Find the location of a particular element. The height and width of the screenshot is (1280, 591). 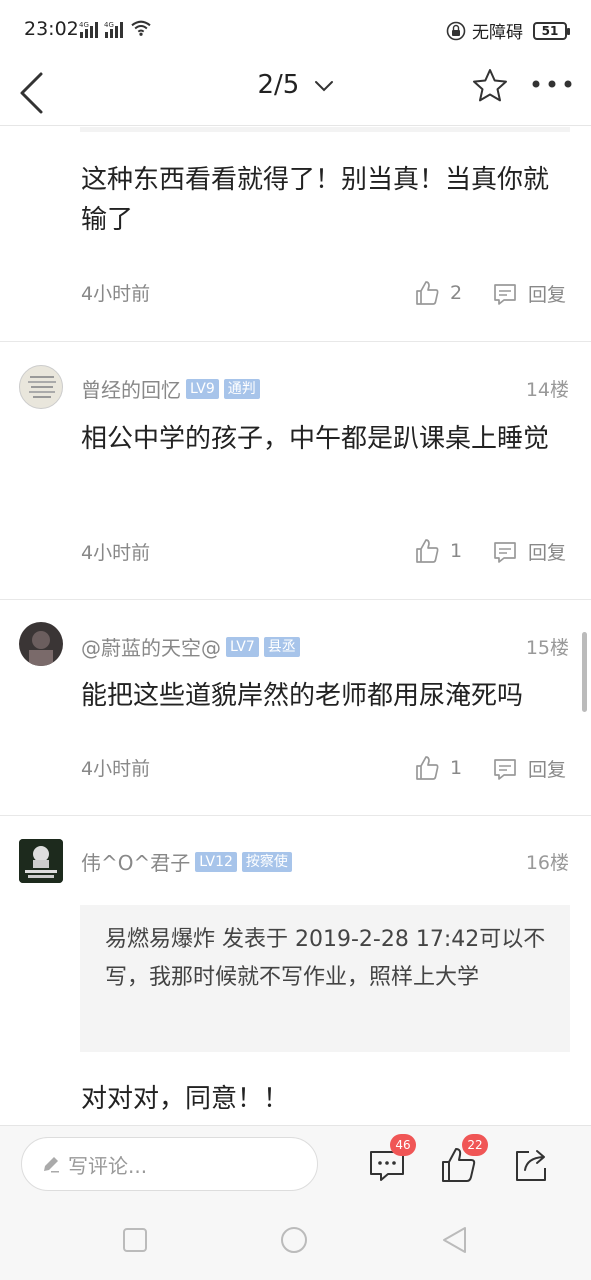

floor-number: 14楼 is located at coordinates (547, 390).